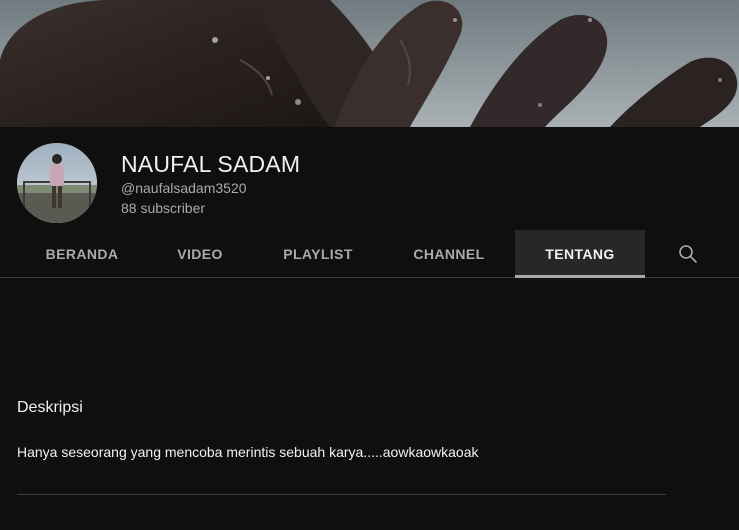 The height and width of the screenshot is (530, 739). I want to click on channel-search-button, so click(688, 254).